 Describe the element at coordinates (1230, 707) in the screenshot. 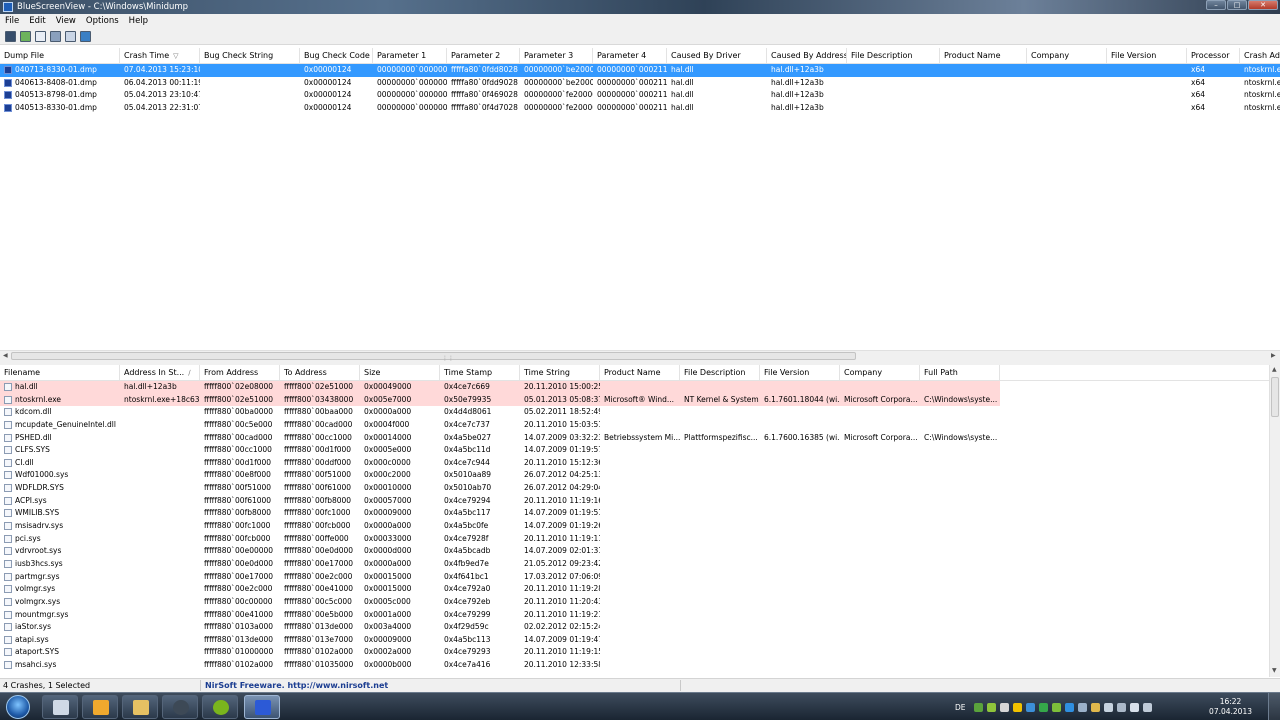

I see `clock: 16:22 07.04.2013` at that location.